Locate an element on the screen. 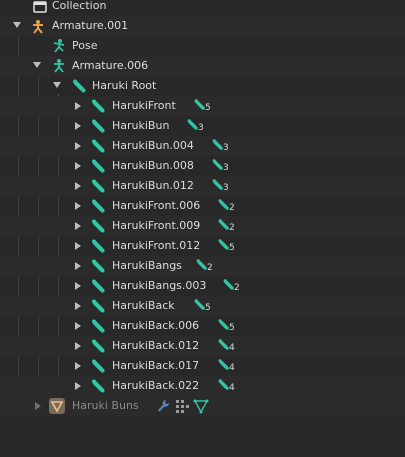 The height and width of the screenshot is (457, 405). outliner-row-bone: HarukiBack.006 5 is located at coordinates (202, 326).